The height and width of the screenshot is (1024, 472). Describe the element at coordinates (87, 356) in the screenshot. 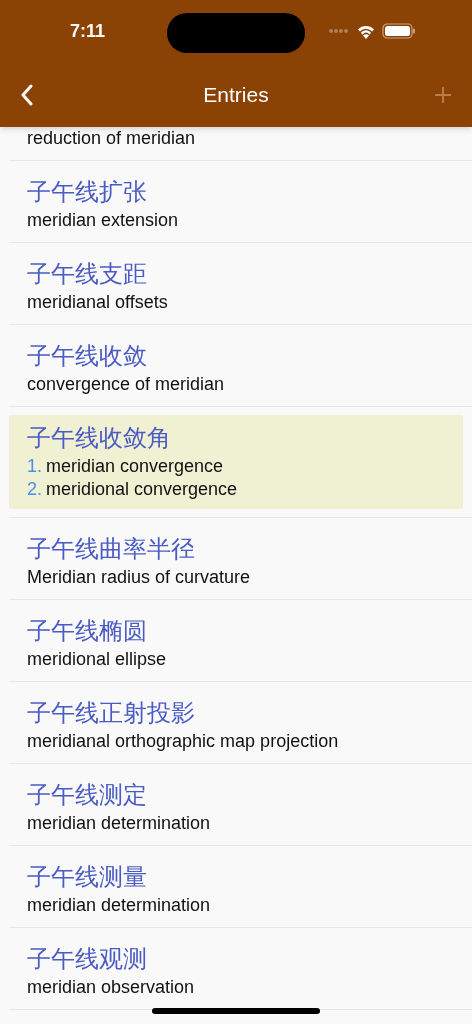

I see `entry-term: 子午线收敛` at that location.